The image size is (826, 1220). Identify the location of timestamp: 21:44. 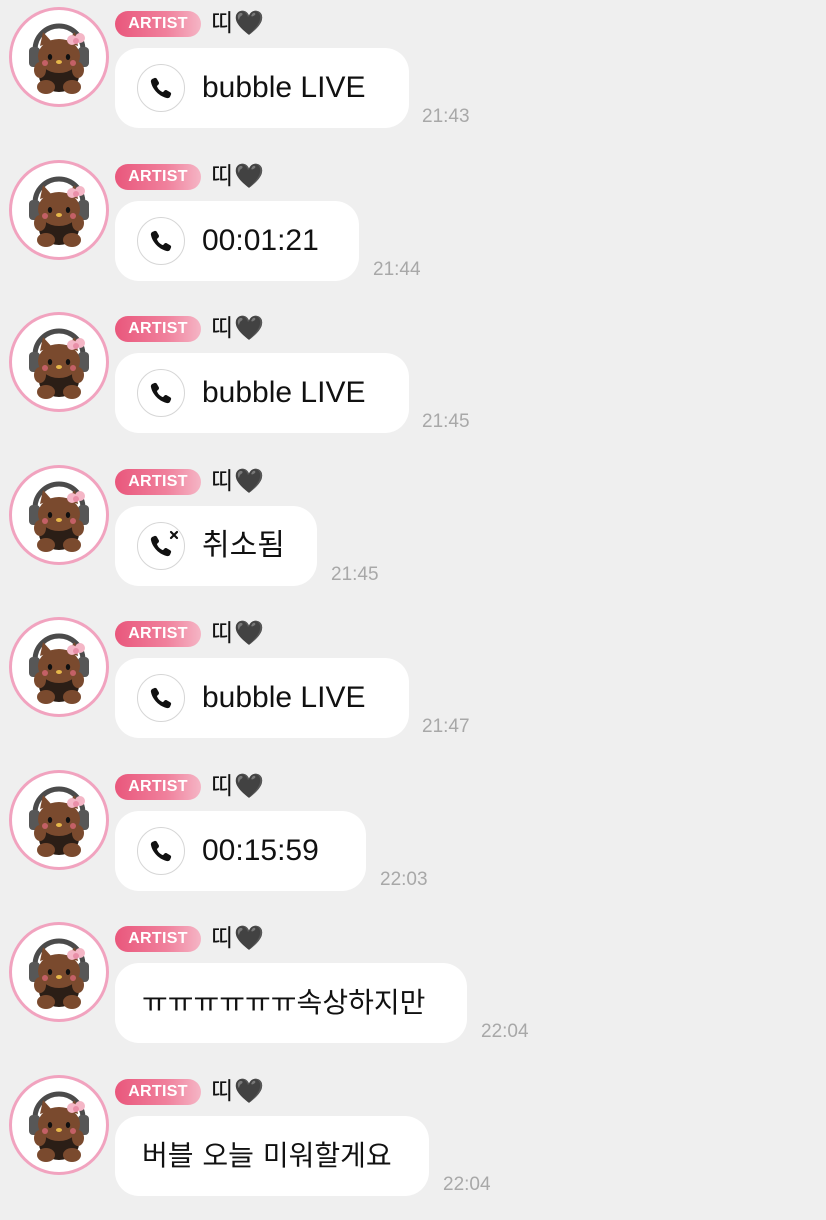
(397, 269).